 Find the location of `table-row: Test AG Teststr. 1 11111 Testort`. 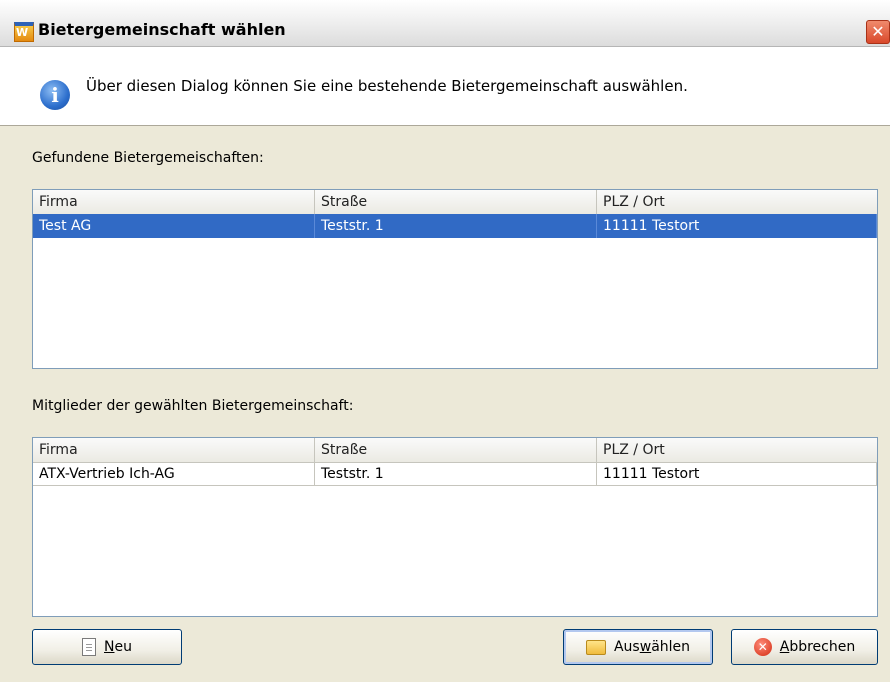

table-row: Test AG Teststr. 1 11111 Testort is located at coordinates (455, 226).